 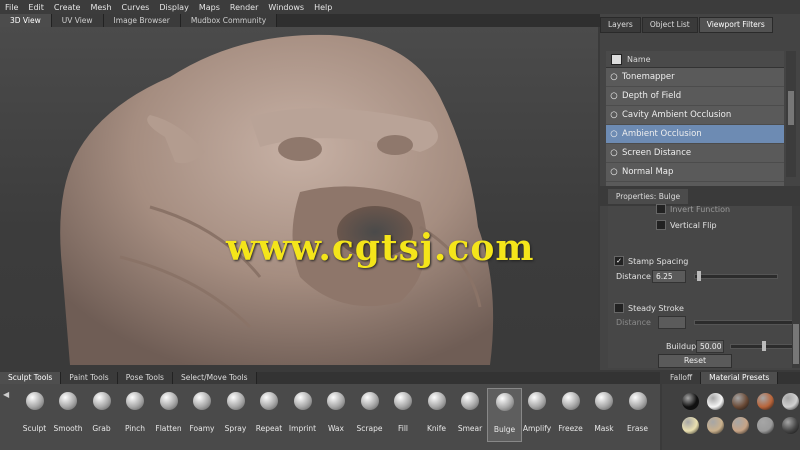 What do you see at coordinates (669, 25) in the screenshot?
I see `tab-right-1: Object List` at bounding box center [669, 25].